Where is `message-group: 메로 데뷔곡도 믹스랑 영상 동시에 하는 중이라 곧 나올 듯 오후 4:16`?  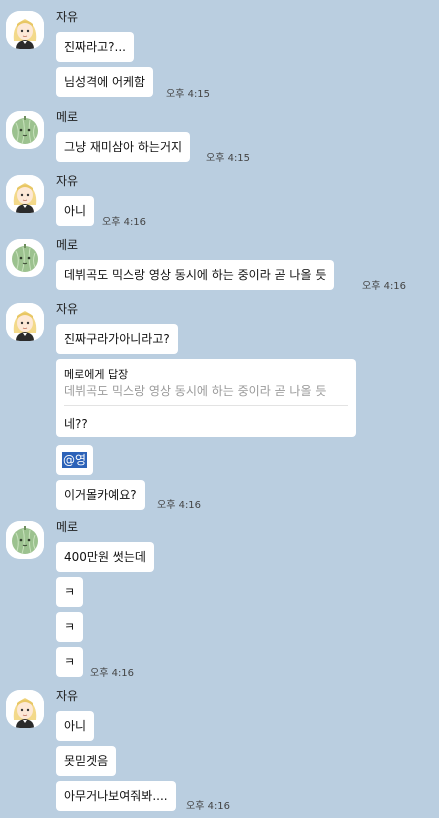
message-group: 메로 데뷔곡도 믹스랑 영상 동시에 하는 중이라 곧 나올 듯 오후 4:16 is located at coordinates (219, 266).